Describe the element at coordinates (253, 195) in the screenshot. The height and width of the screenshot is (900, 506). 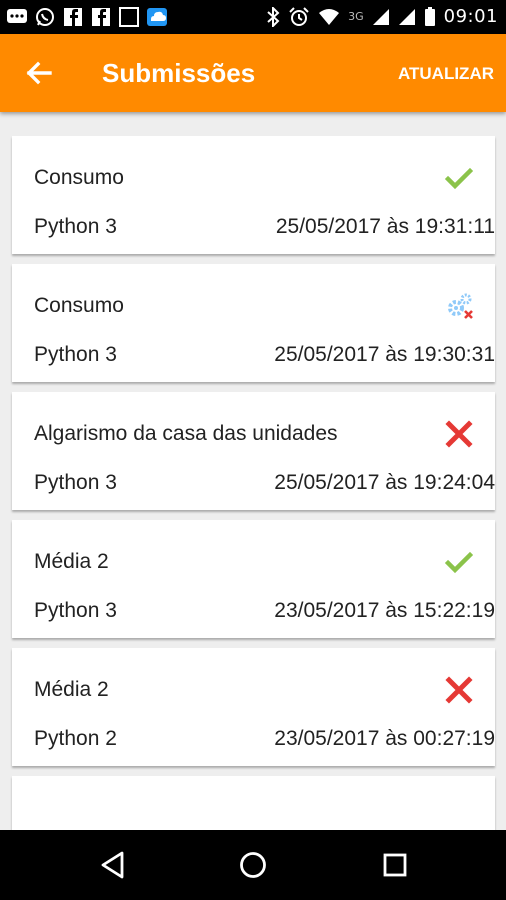
I see `submission-card: Consumo Python 3 25/05/2017 às 19:31:11` at that location.